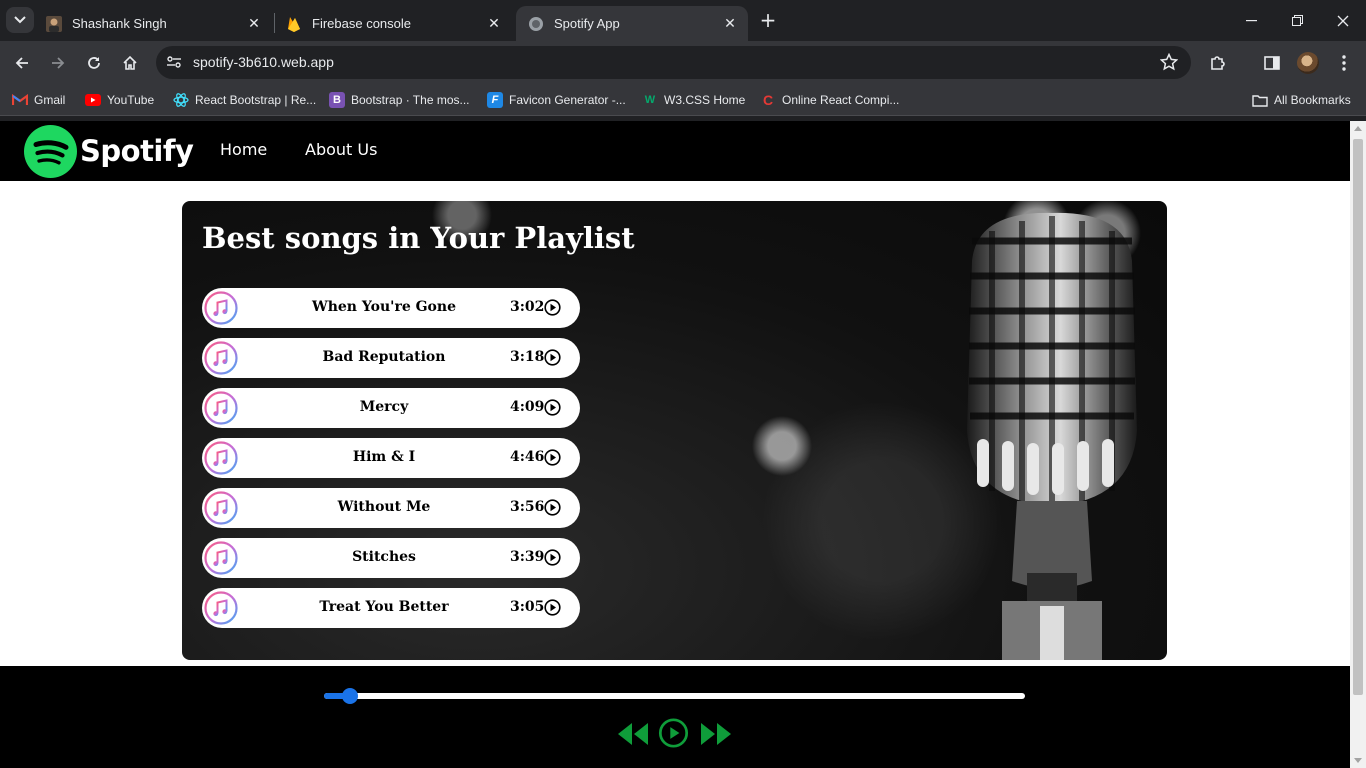  I want to click on play-icon, so click(673, 733).